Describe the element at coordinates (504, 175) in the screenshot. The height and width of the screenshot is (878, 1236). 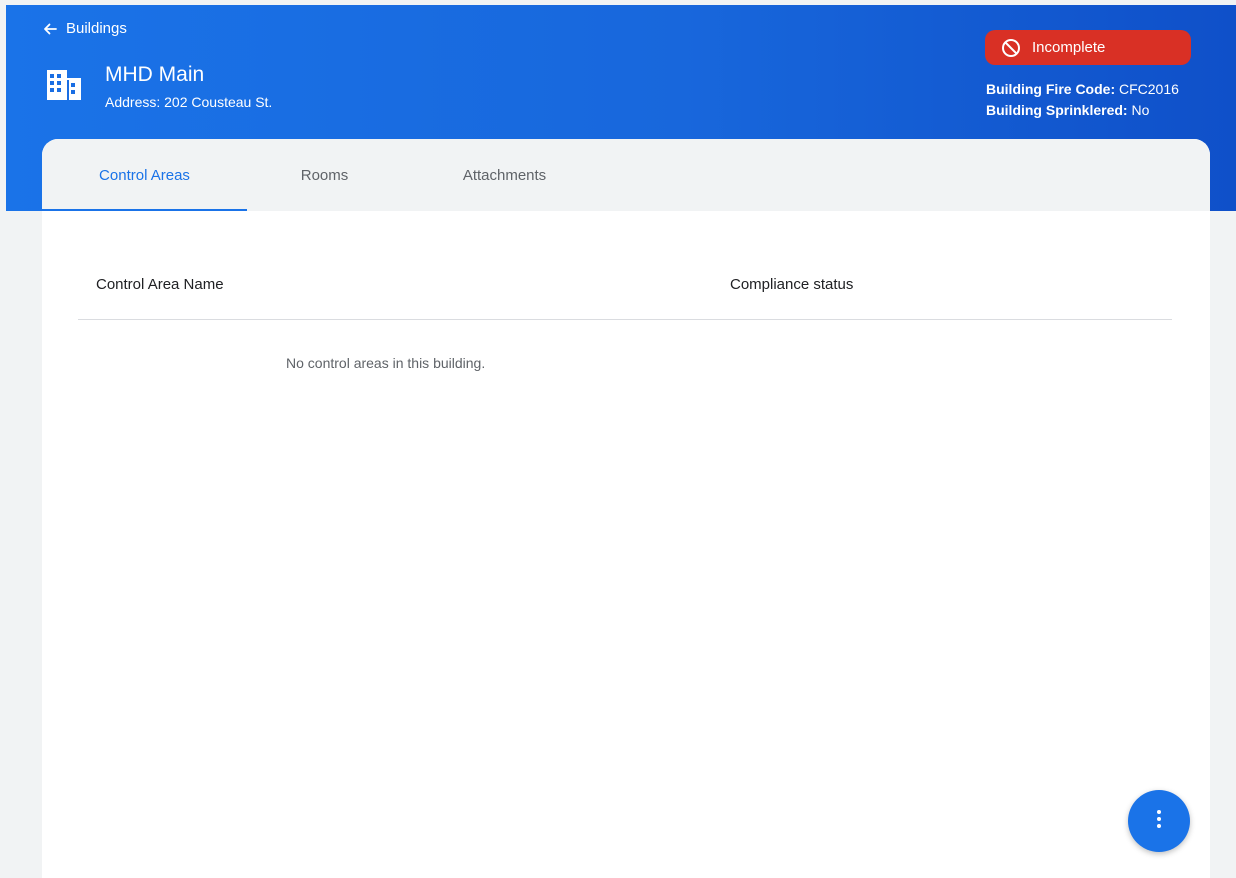
I see `tab-attachments: Attachments` at that location.